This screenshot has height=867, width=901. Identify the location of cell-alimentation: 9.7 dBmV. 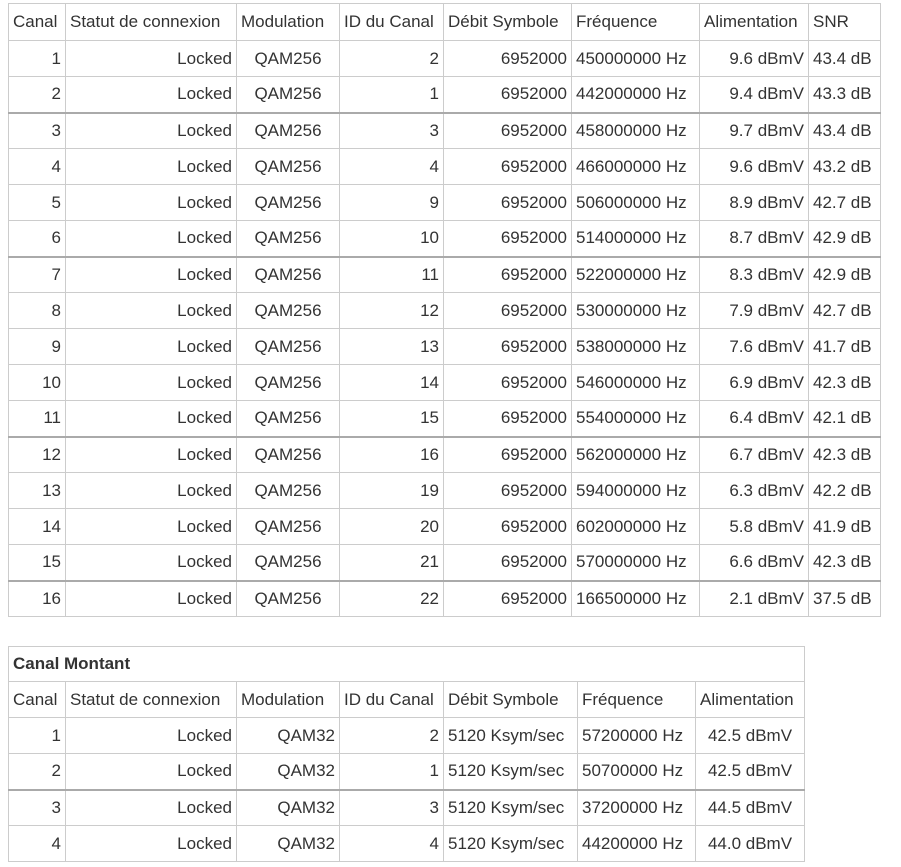
(754, 130).